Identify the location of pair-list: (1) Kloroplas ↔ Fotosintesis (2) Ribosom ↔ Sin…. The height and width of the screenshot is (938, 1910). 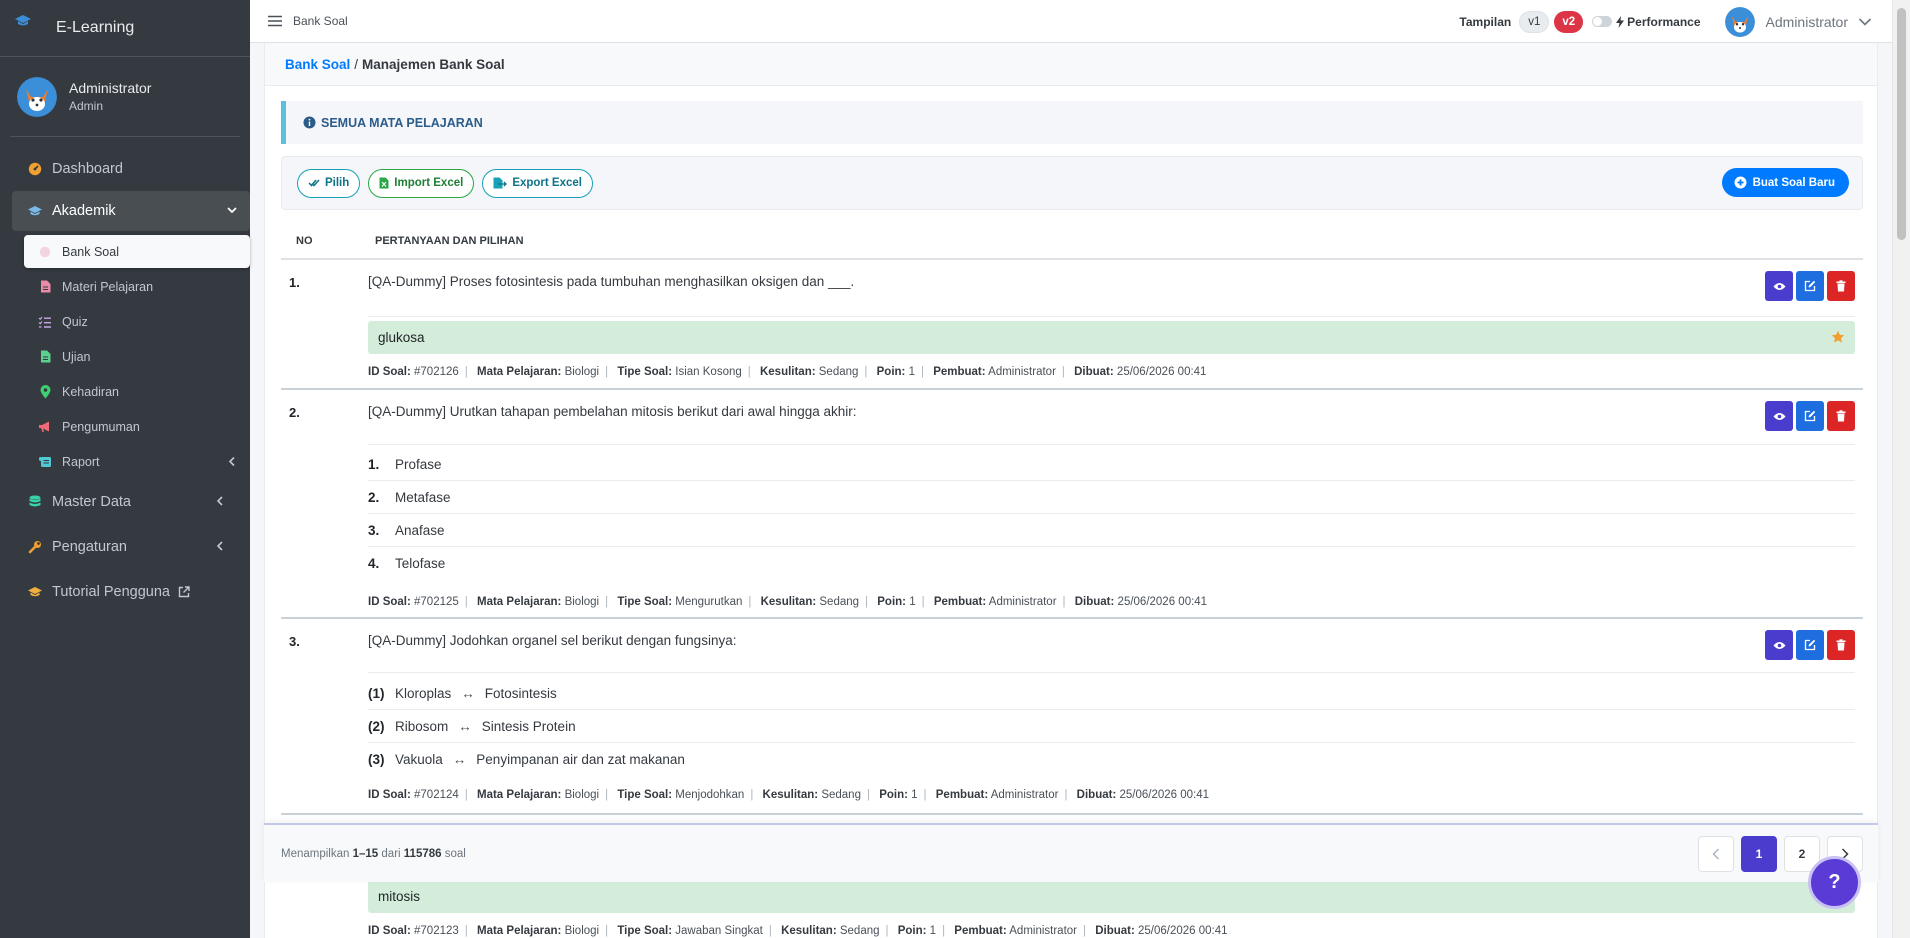
(1111, 726).